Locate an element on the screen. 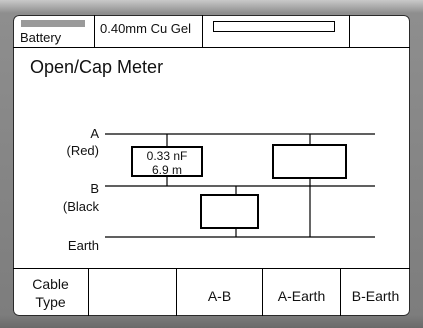 The image size is (423, 328). ab-distance-value: 6.9 m is located at coordinates (167, 170).